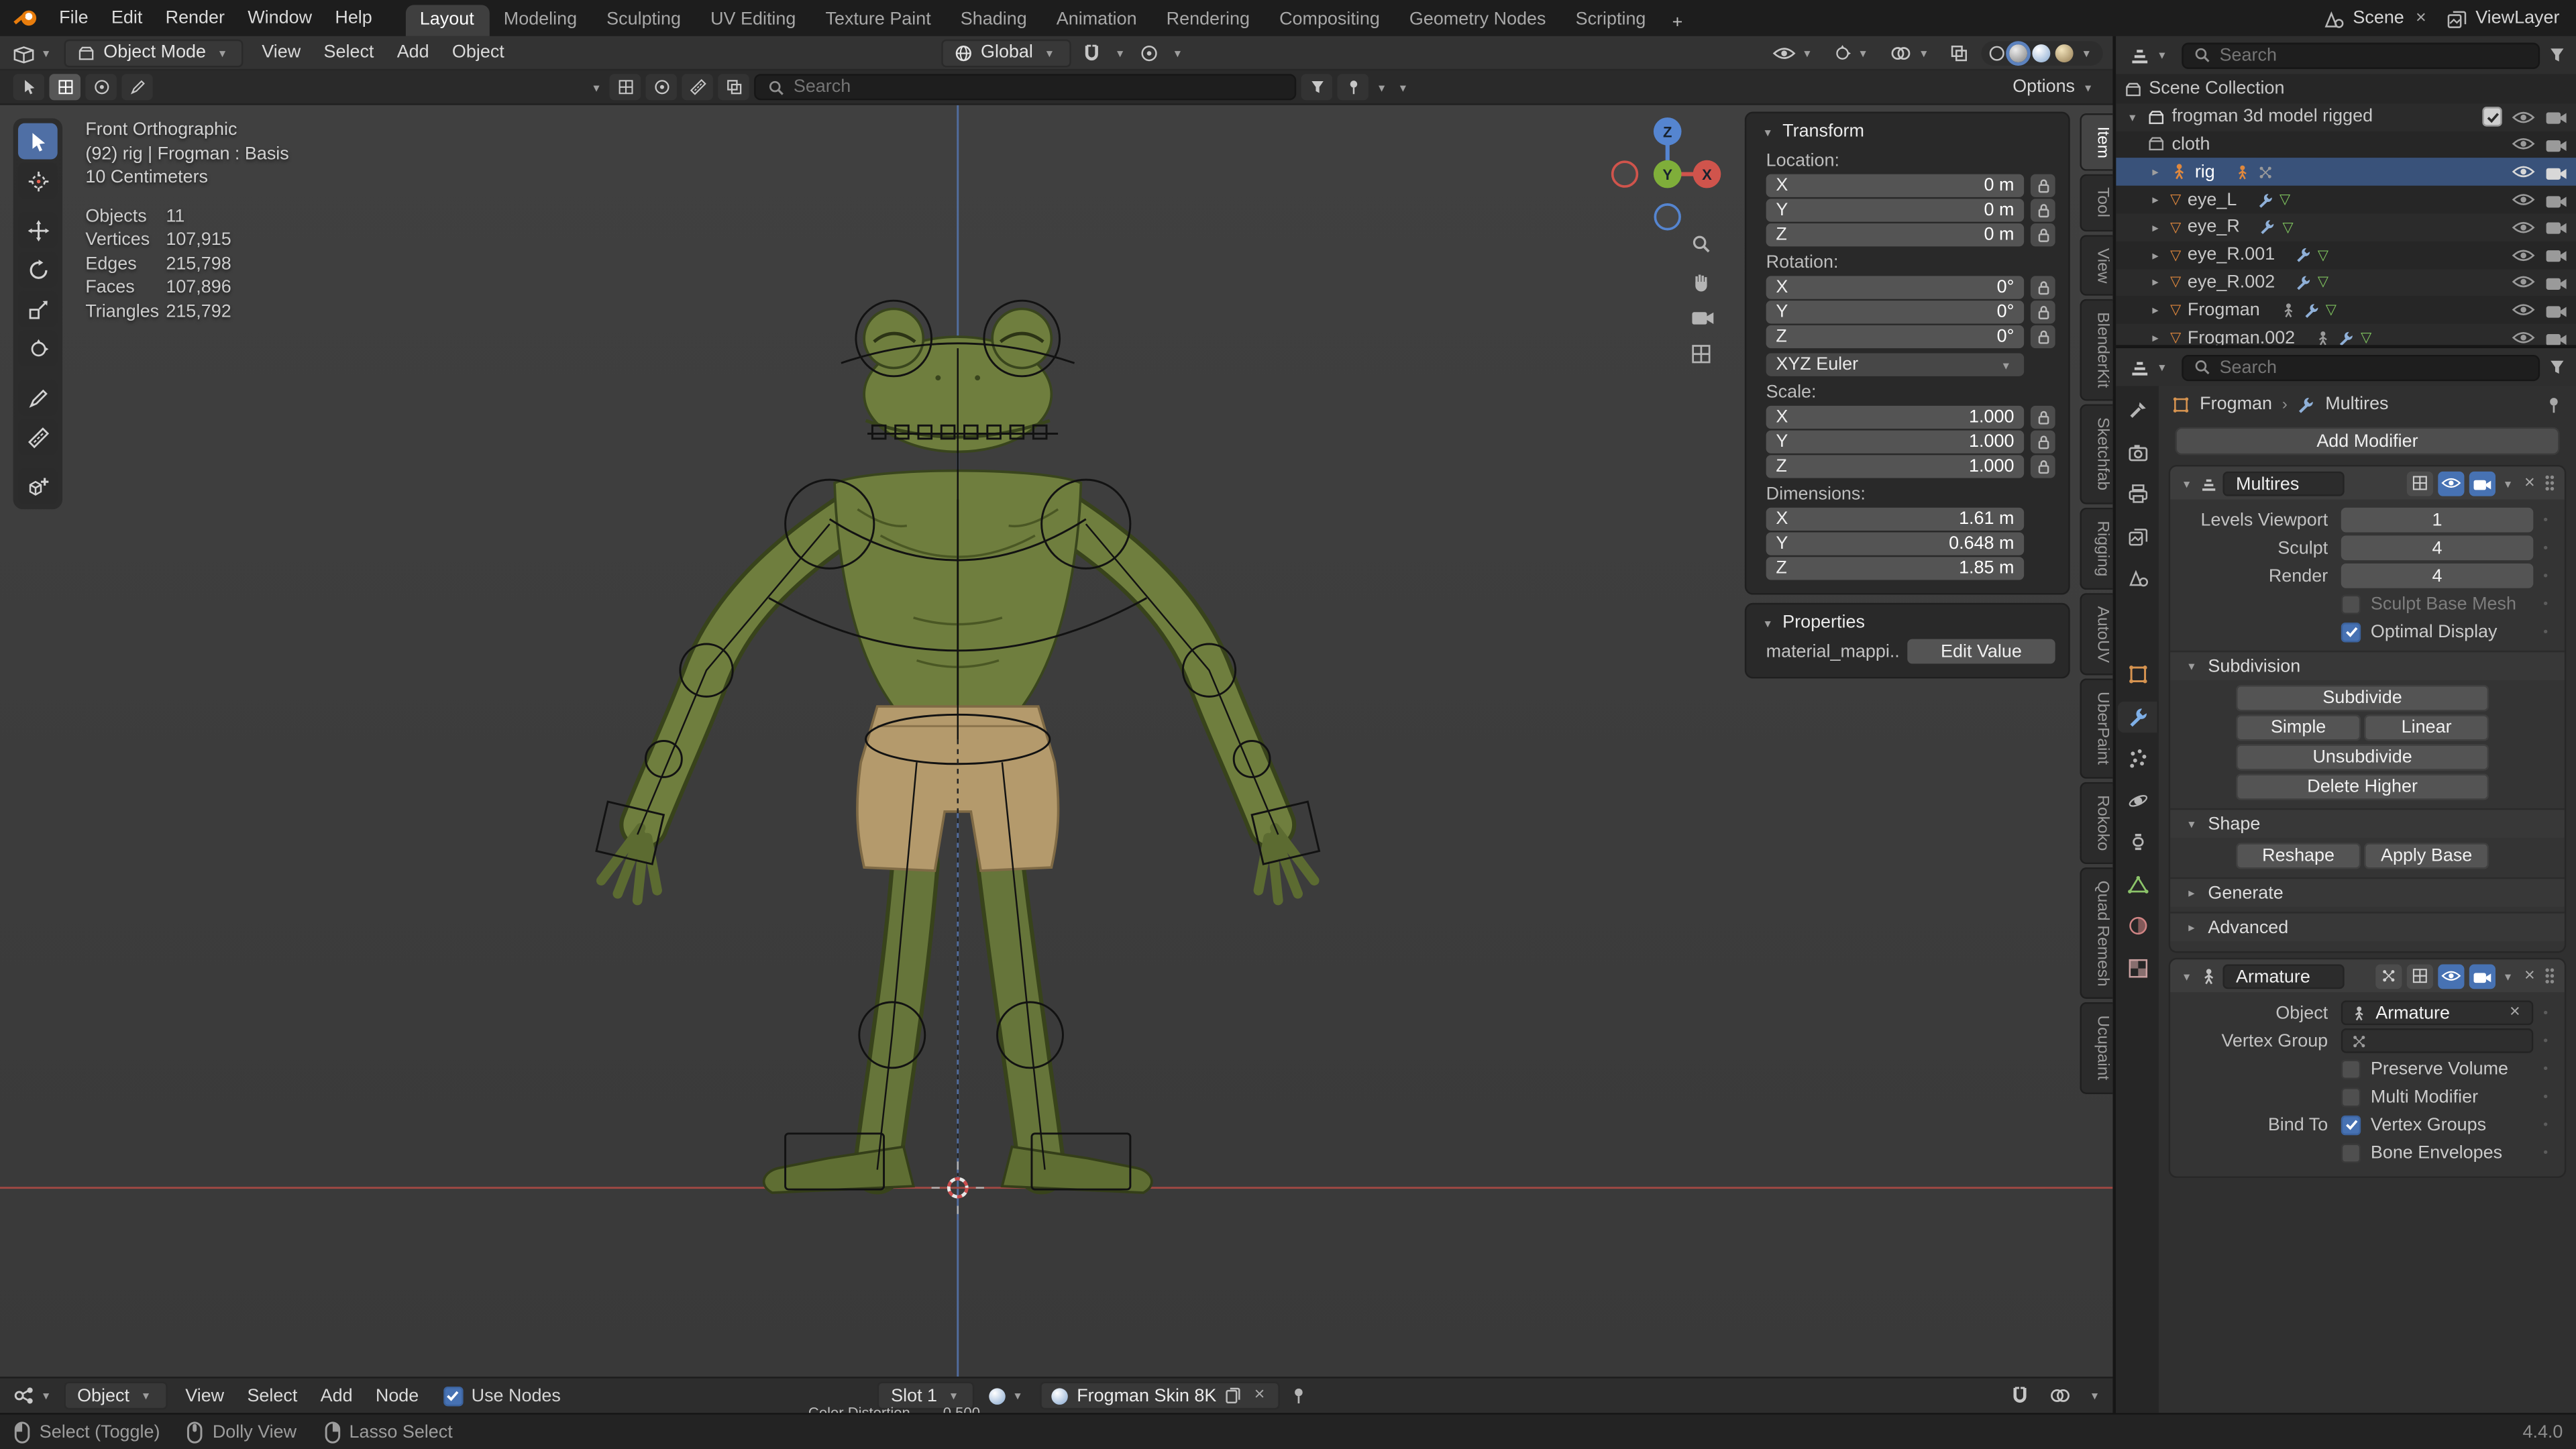  I want to click on workspace-tab-animation: Animation, so click(1097, 20).